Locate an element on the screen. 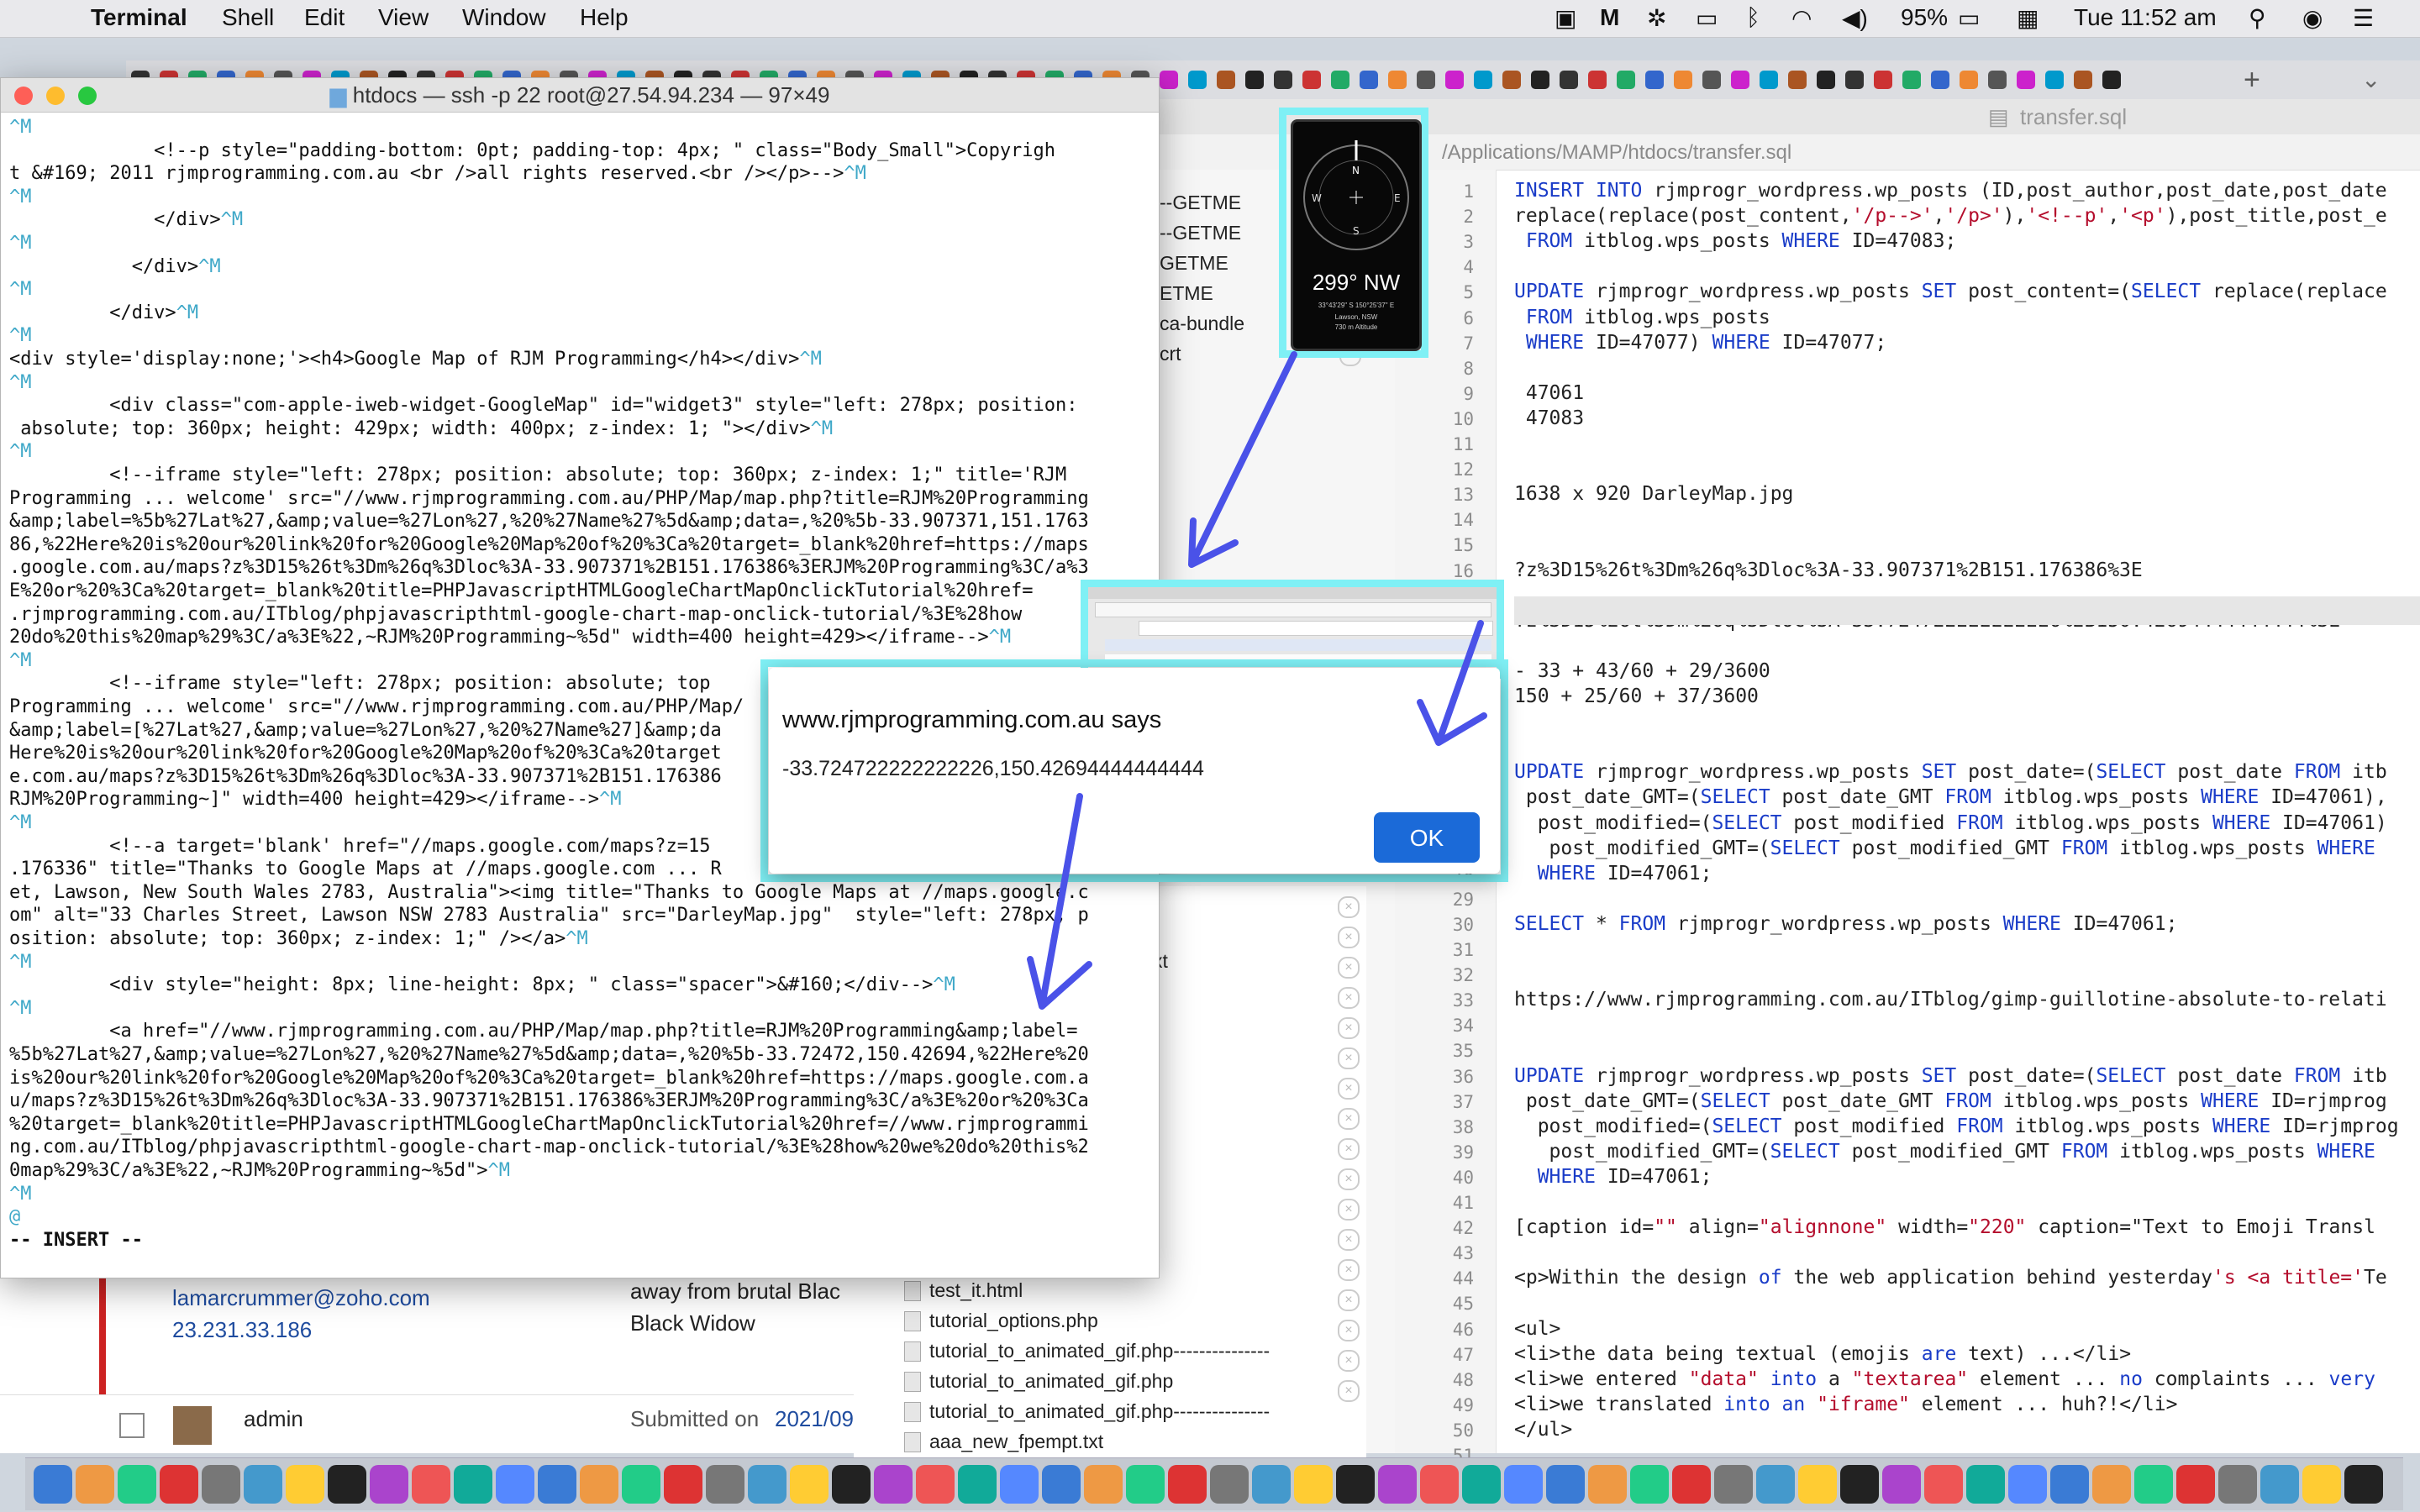 Image resolution: width=2420 pixels, height=1512 pixels. arrow-phone is located at coordinates (1242, 459).